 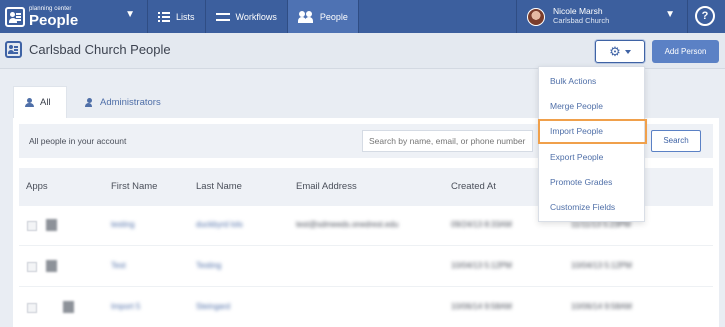 I want to click on app-switcher: planning center People ▼, so click(x=74, y=16).